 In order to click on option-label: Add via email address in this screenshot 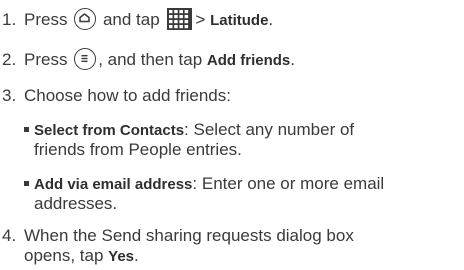, I will do `click(113, 184)`.